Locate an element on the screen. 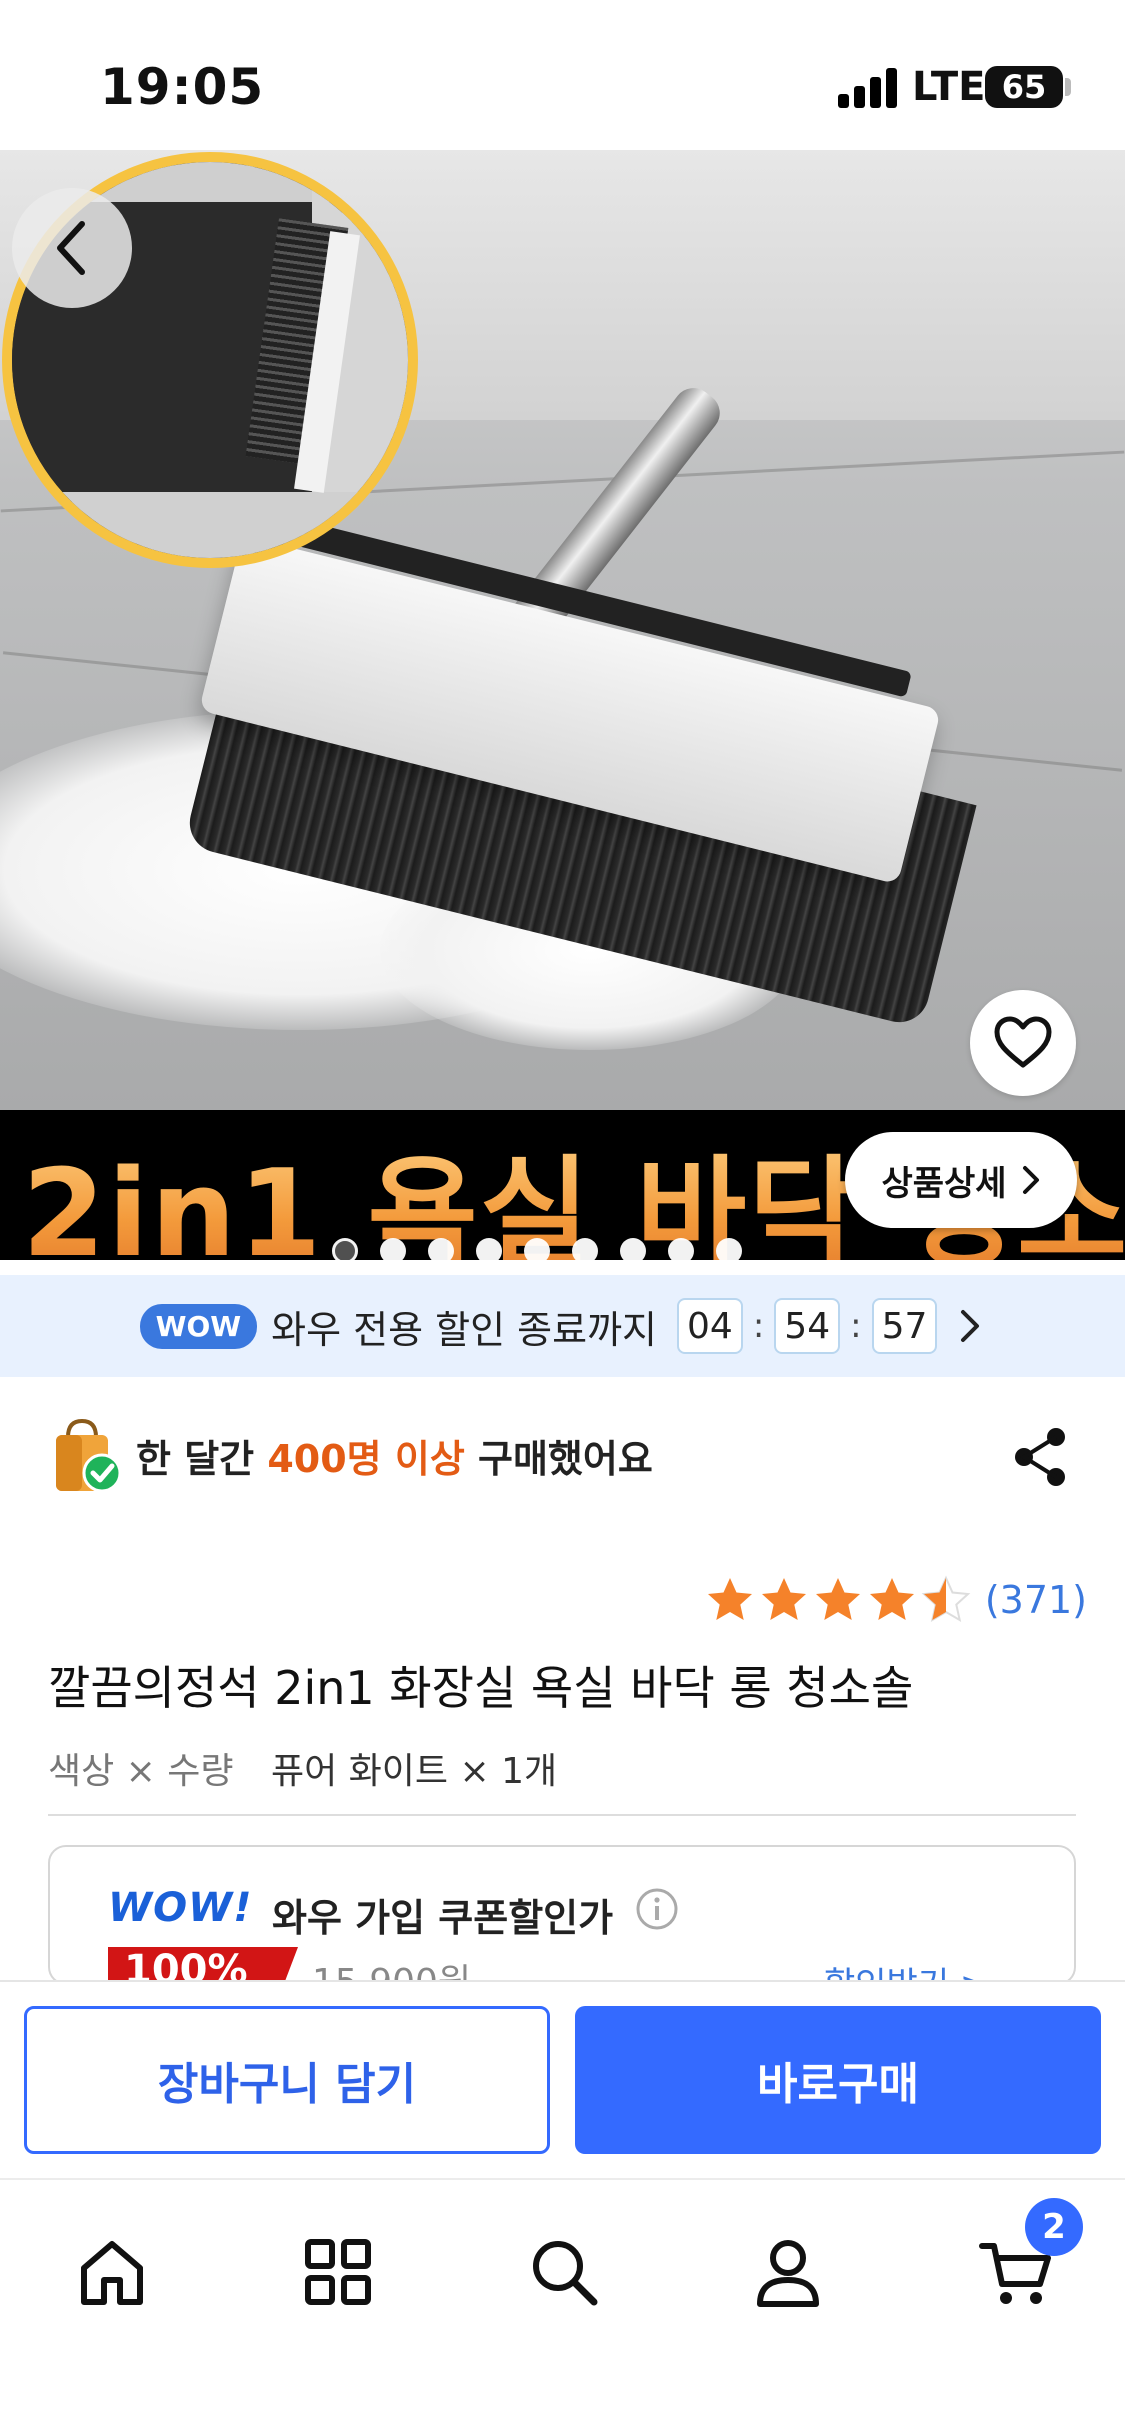 This screenshot has height=2436, width=1125. wow-timer-text: 와우 전용 할인 종료까지 is located at coordinates (464, 1329).